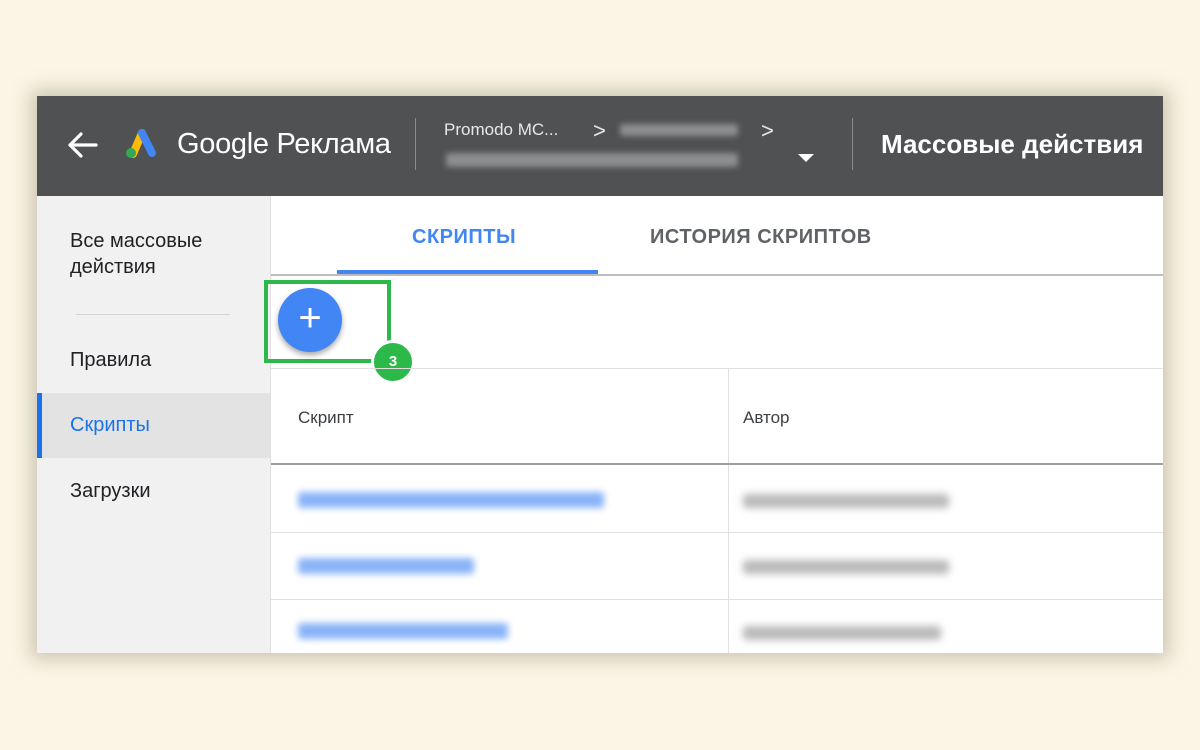 The image size is (1200, 750). I want to click on active-tab-indicator, so click(467, 272).